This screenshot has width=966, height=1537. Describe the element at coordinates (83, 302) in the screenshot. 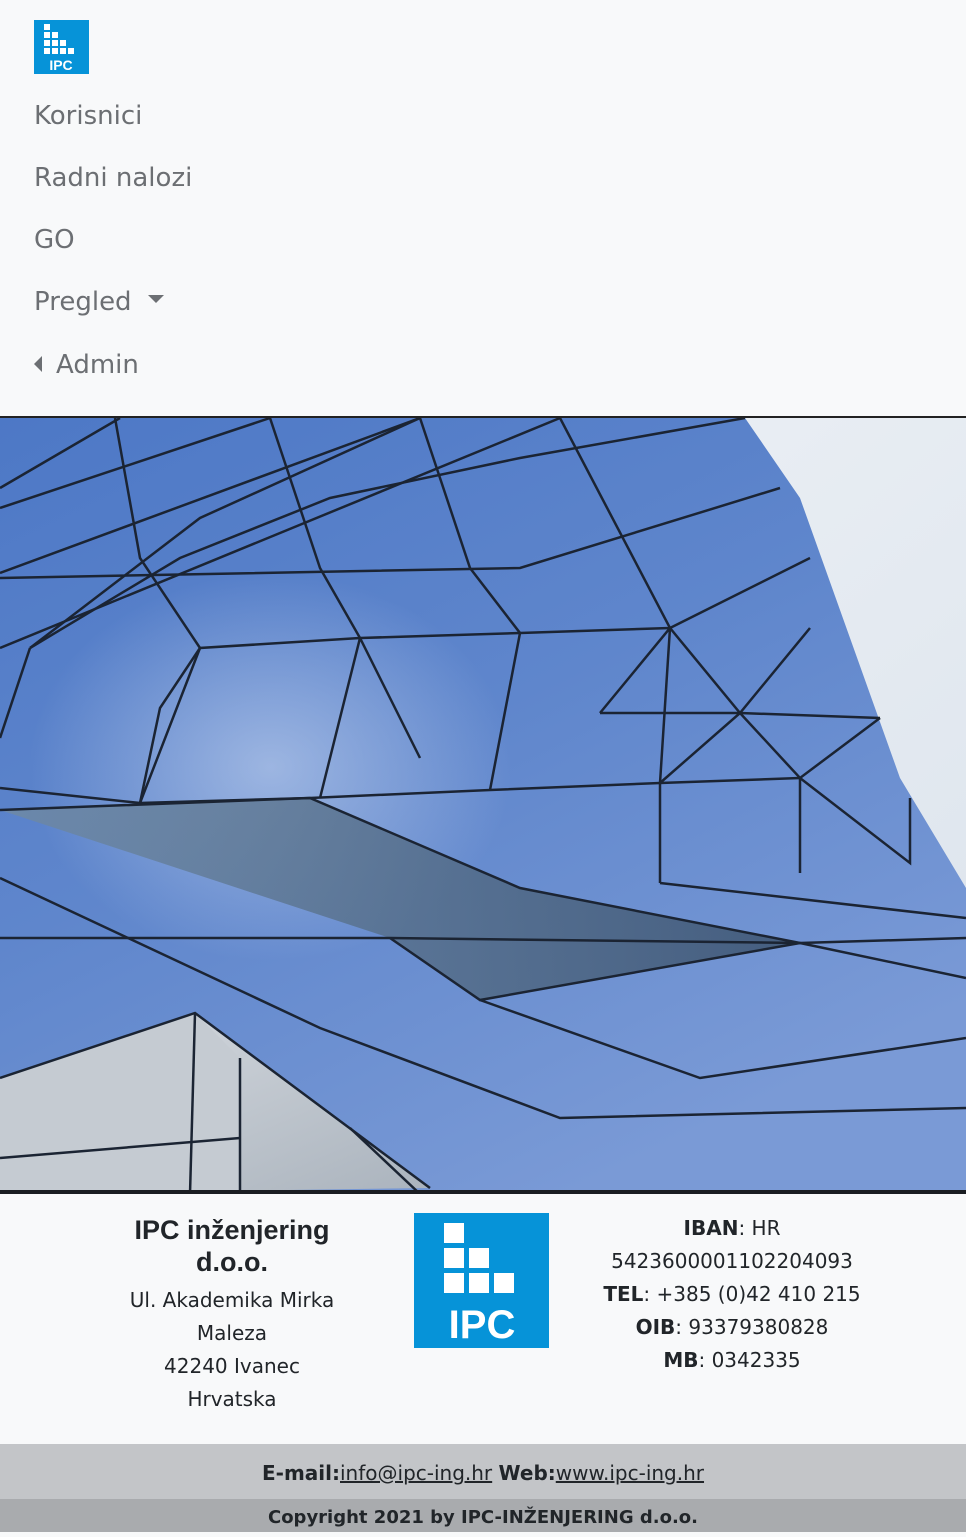

I see `nav-label-pregled: Pregled` at that location.